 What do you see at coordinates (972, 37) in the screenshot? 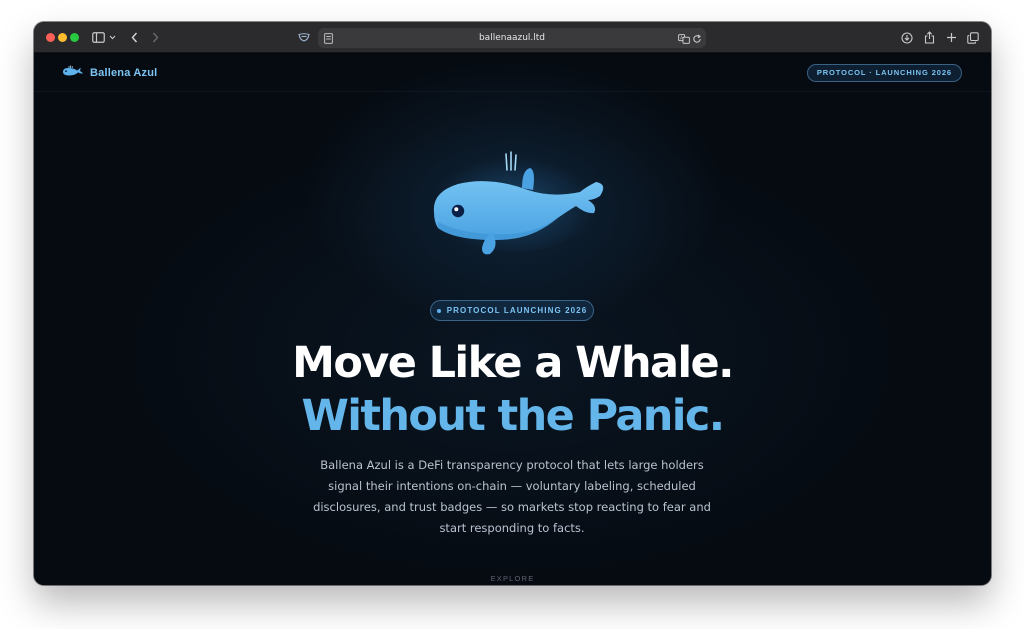
I see `tabs-overview-icon` at bounding box center [972, 37].